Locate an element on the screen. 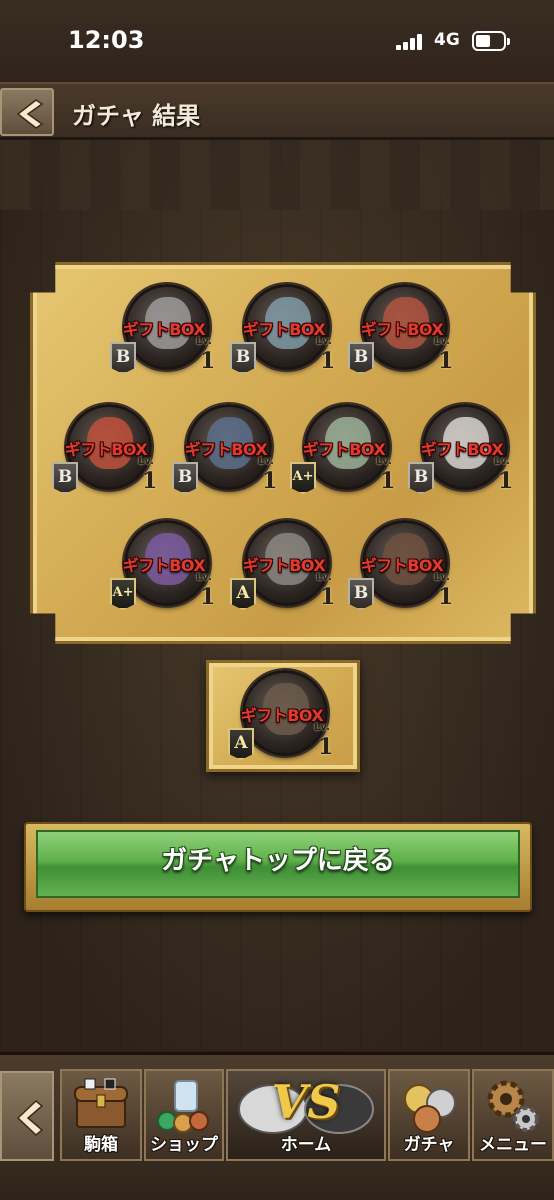 This screenshot has width=554, height=1200. nav-item-gacha: ガチャ is located at coordinates (429, 1115).